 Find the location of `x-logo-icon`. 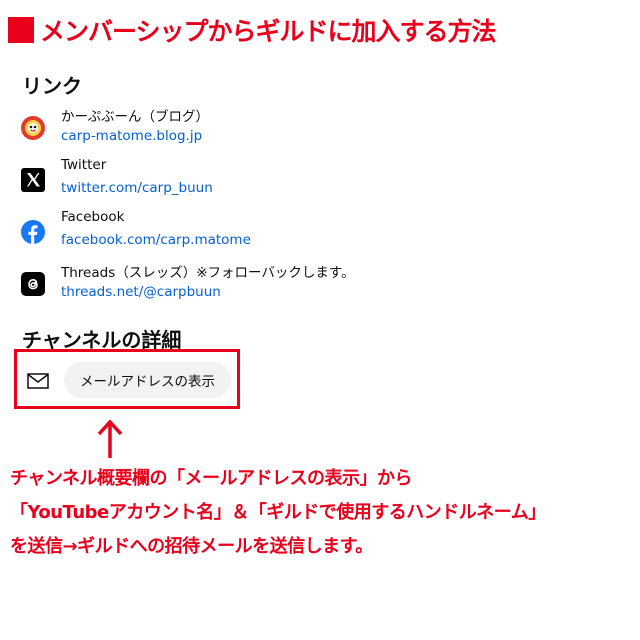

x-logo-icon is located at coordinates (33, 180).